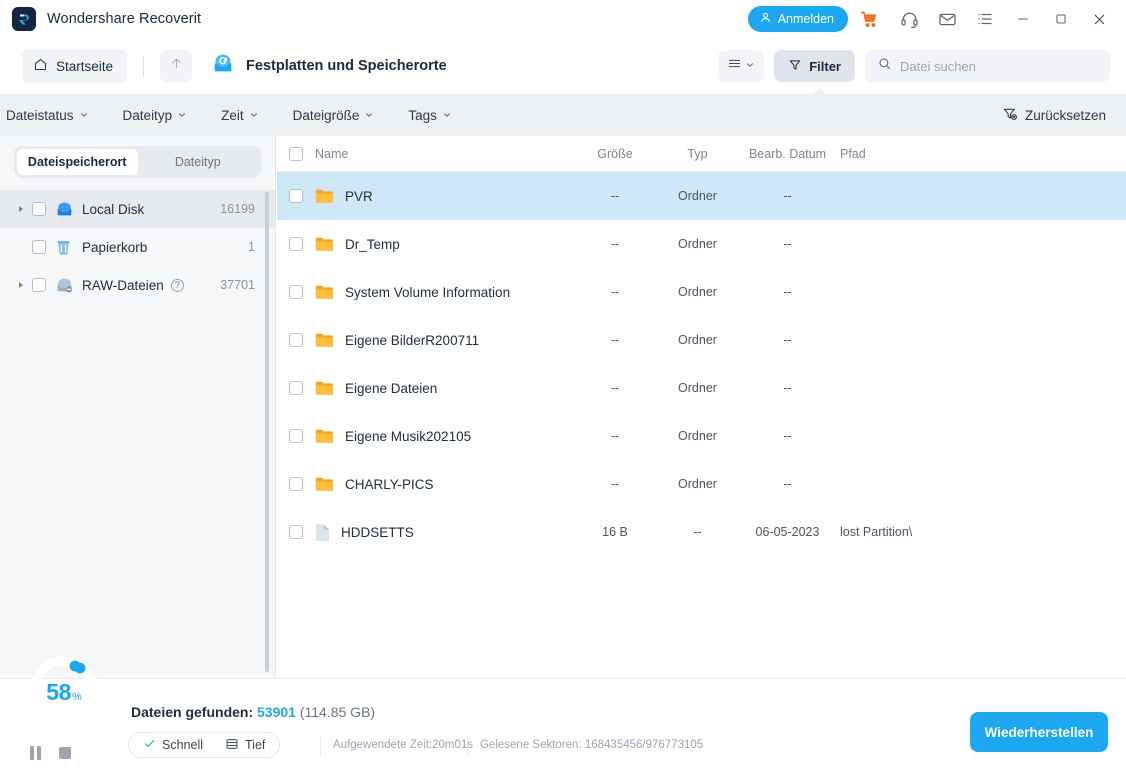 Image resolution: width=1126 pixels, height=770 pixels. What do you see at coordinates (825, 66) in the screenshot?
I see `filter-label: Filter` at bounding box center [825, 66].